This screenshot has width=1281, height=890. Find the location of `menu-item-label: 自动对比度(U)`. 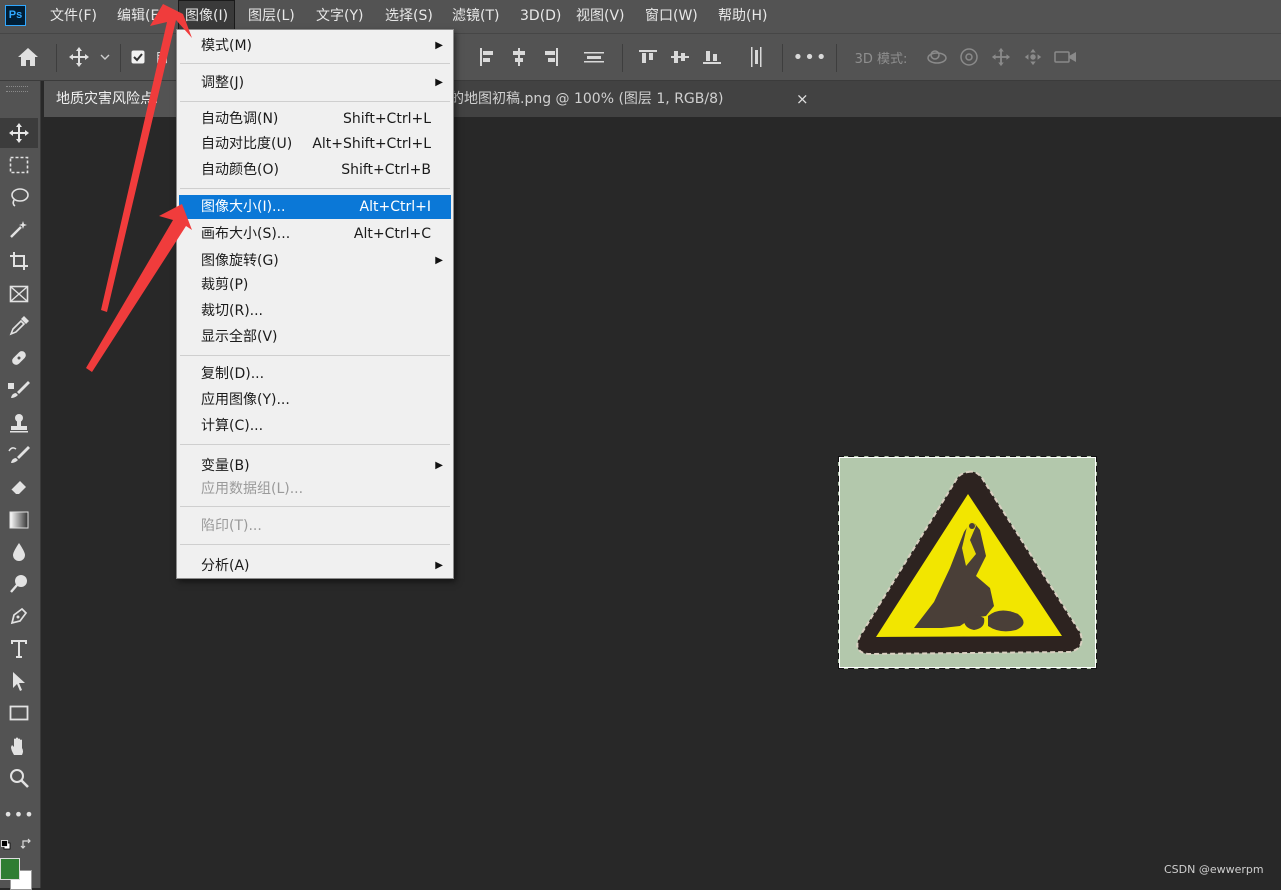

menu-item-label: 自动对比度(U) is located at coordinates (247, 144).